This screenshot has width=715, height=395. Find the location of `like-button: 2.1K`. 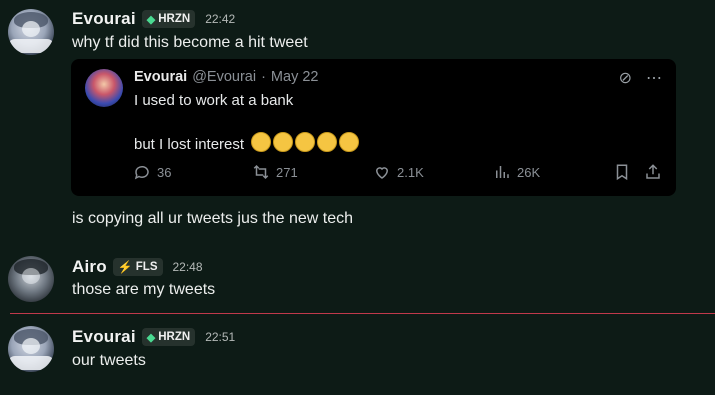

like-button: 2.1K is located at coordinates (398, 172).